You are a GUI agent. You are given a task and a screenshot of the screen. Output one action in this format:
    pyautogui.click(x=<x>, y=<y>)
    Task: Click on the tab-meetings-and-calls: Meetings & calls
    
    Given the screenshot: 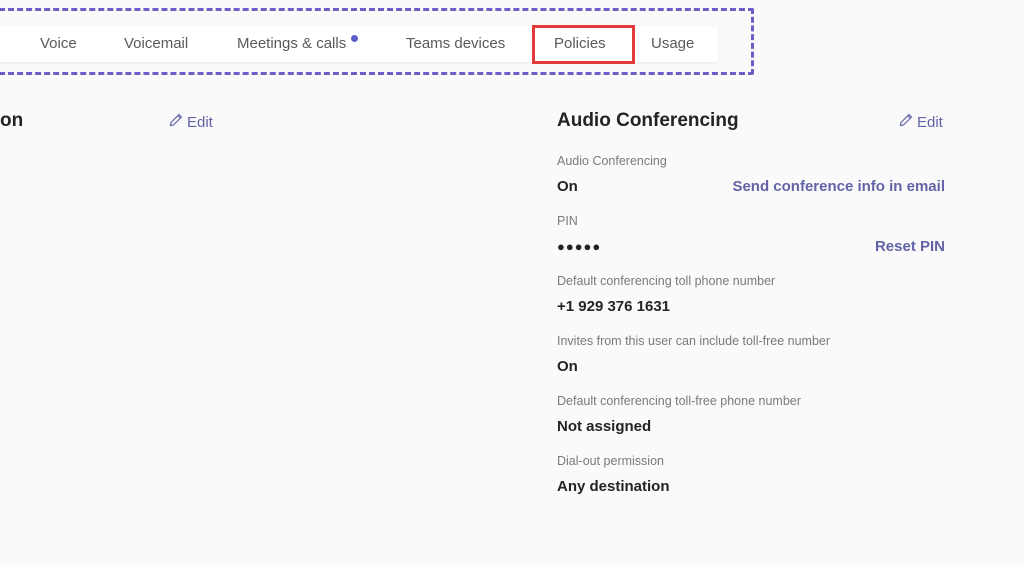 What is the action you would take?
    pyautogui.click(x=298, y=44)
    